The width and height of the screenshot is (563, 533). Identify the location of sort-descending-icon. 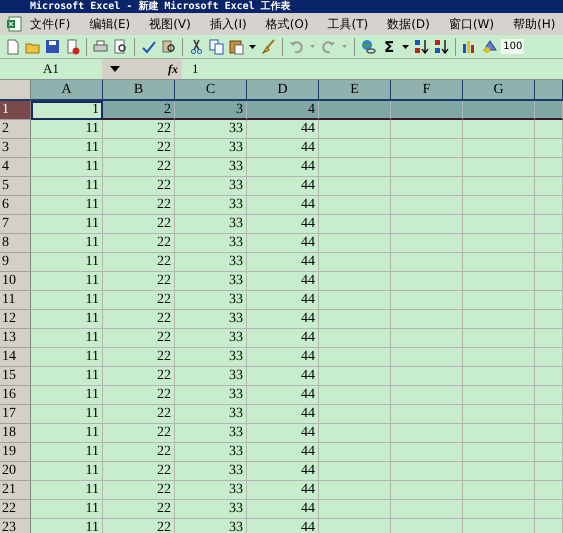
(441, 46).